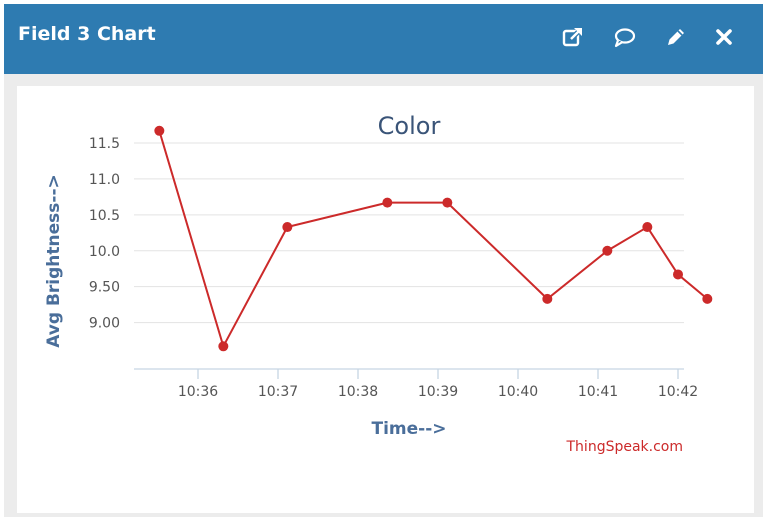 Image resolution: width=763 pixels, height=517 pixels. Describe the element at coordinates (104, 252) in the screenshot. I see `y-tick-label: 10.0` at that location.